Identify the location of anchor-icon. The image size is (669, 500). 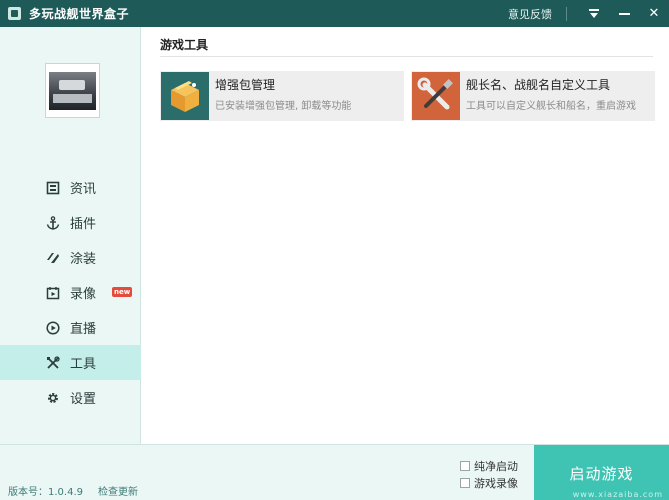
(53, 223).